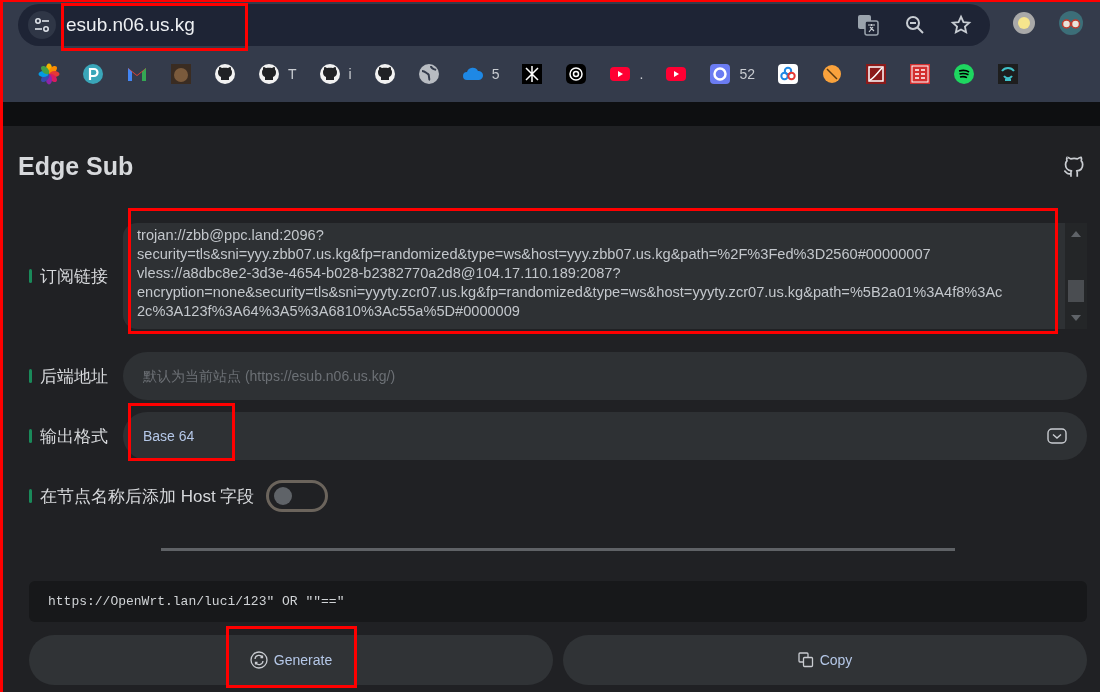  What do you see at coordinates (76, 166) in the screenshot?
I see `app-title: Edge Sub` at bounding box center [76, 166].